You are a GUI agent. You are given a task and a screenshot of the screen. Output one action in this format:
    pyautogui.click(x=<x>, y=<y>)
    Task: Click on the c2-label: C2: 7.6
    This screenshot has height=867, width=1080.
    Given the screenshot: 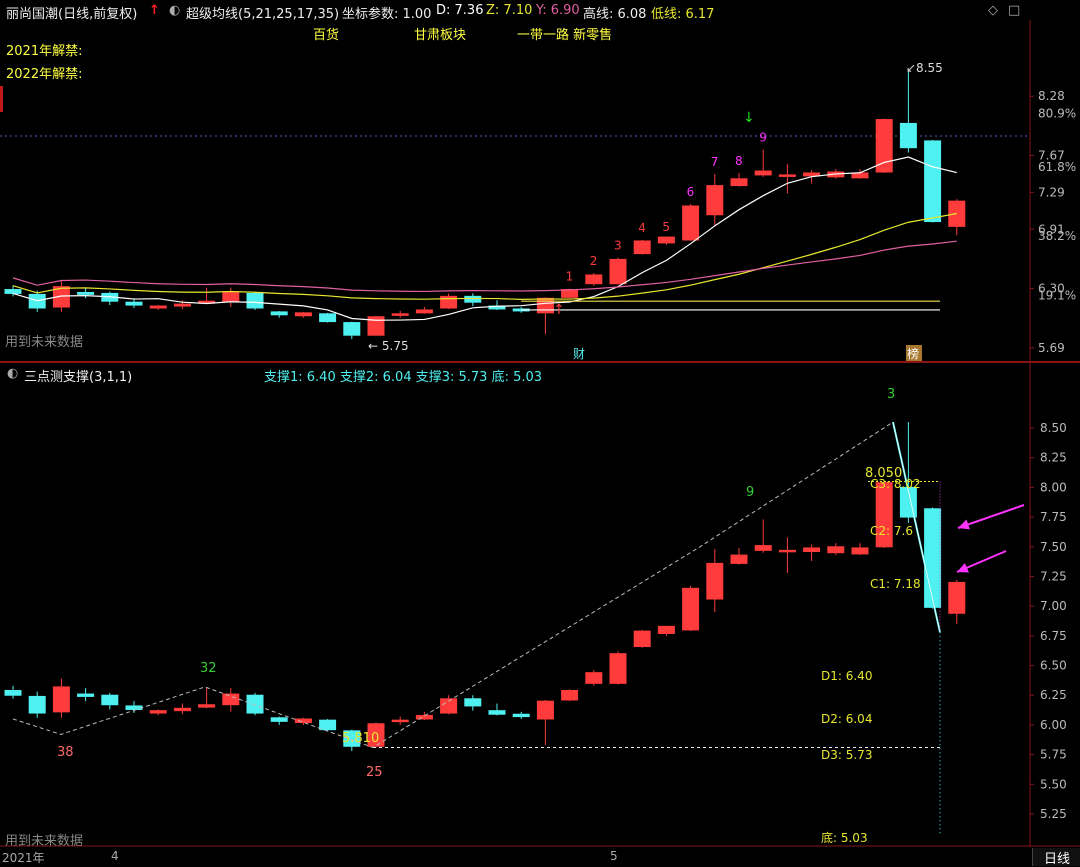 What is the action you would take?
    pyautogui.click(x=891, y=531)
    